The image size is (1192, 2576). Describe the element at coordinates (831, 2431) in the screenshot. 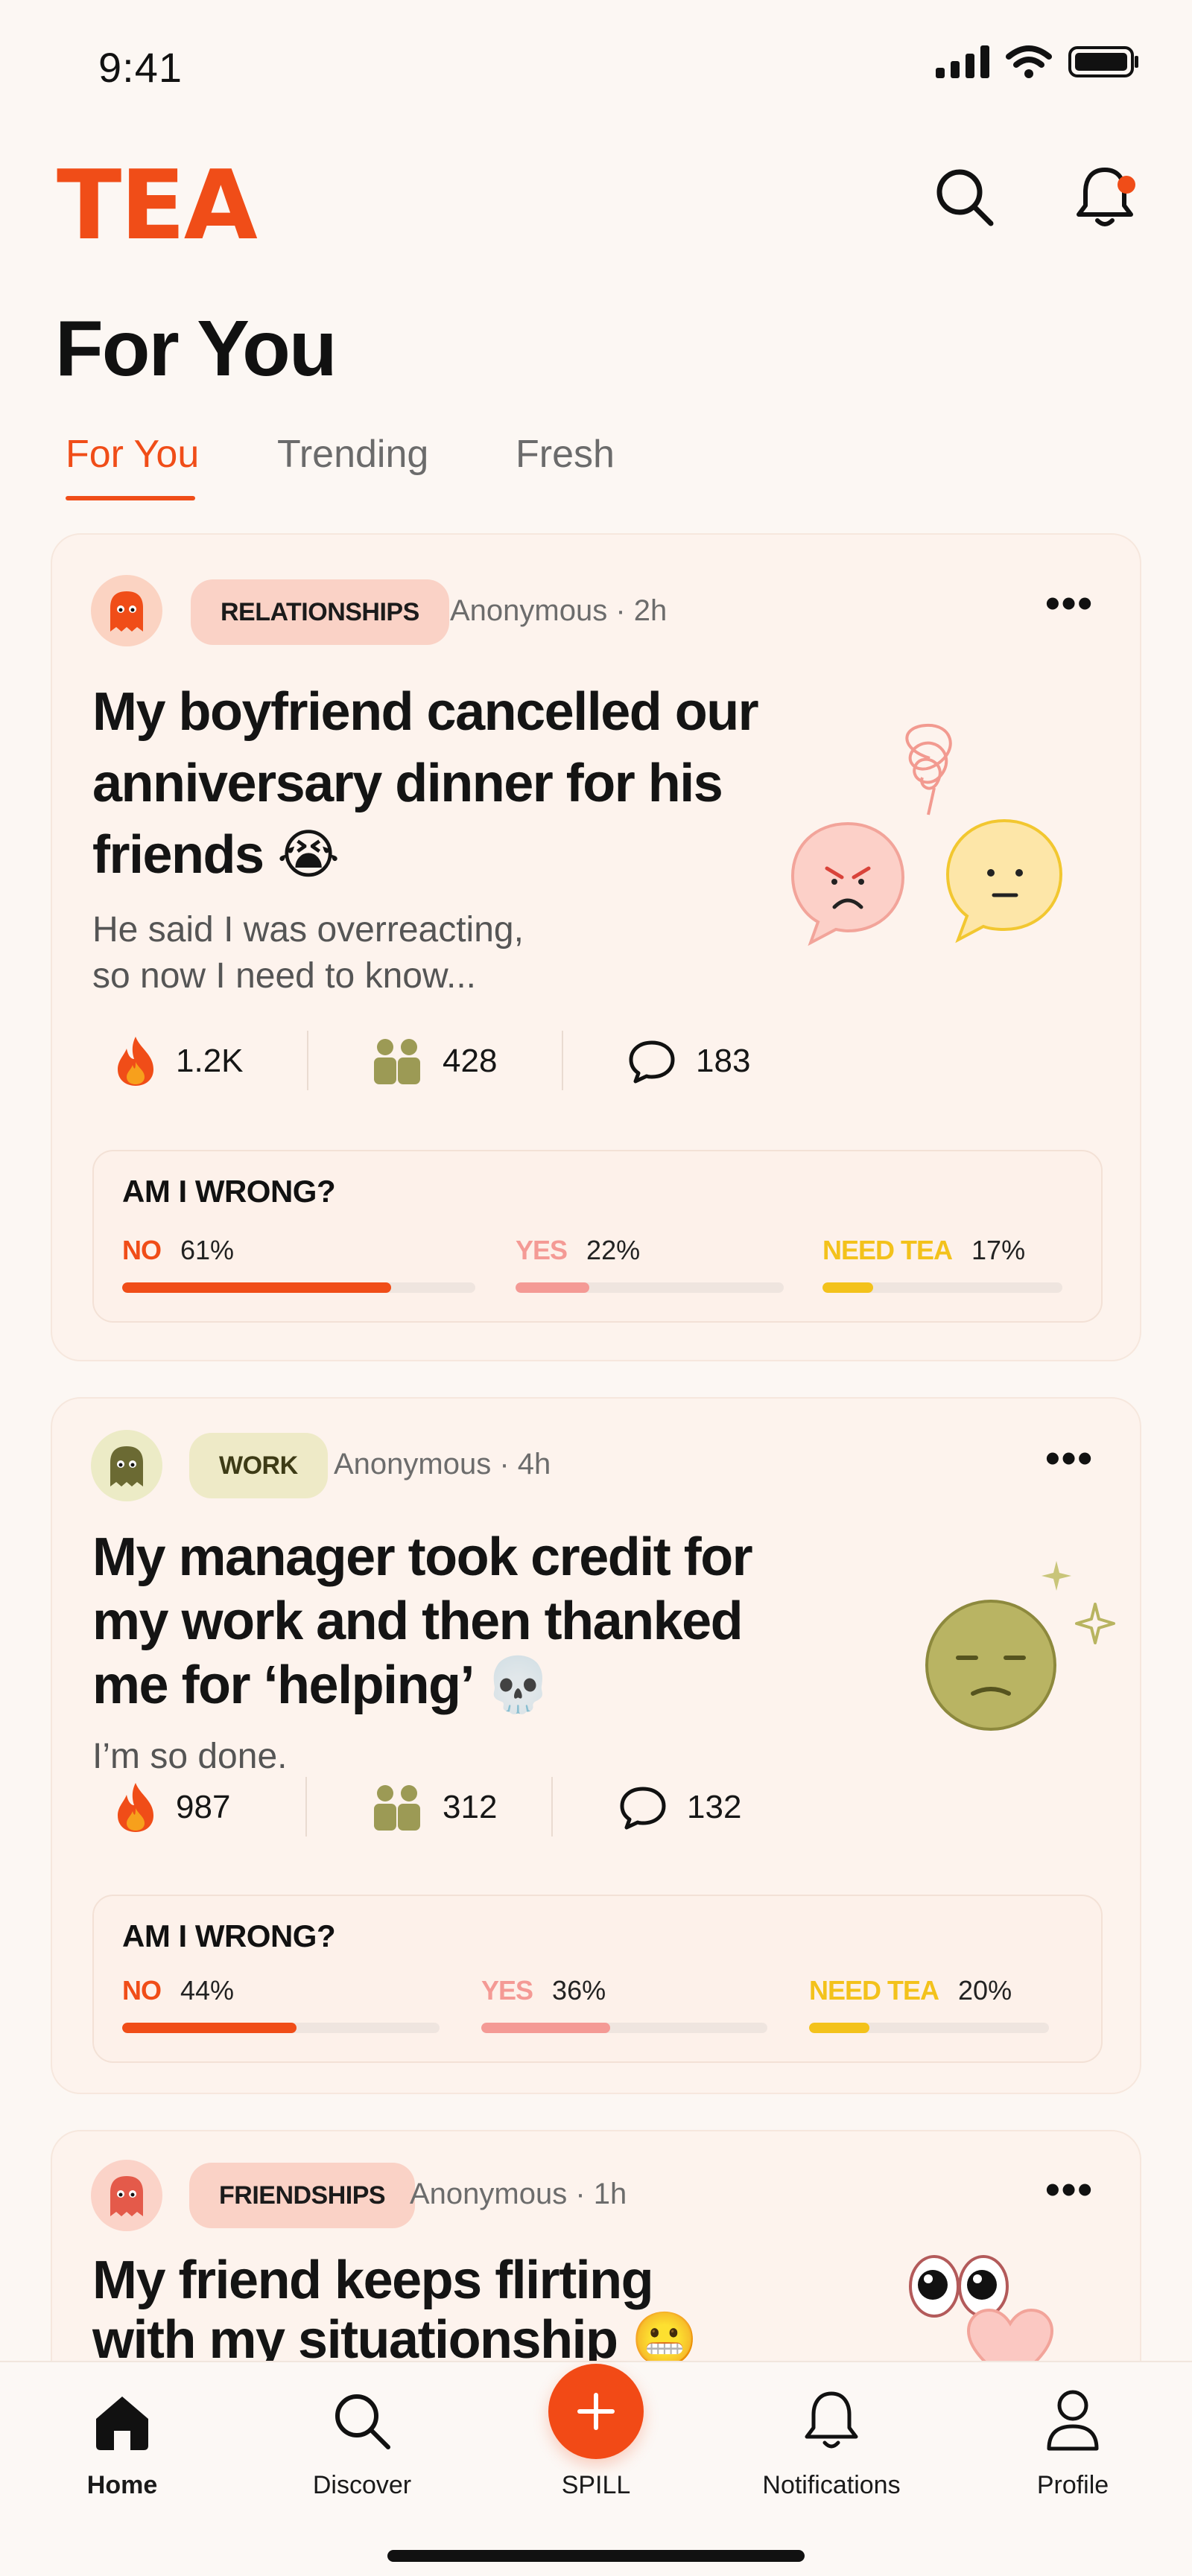

I see `nav-notifications: Notifications` at that location.